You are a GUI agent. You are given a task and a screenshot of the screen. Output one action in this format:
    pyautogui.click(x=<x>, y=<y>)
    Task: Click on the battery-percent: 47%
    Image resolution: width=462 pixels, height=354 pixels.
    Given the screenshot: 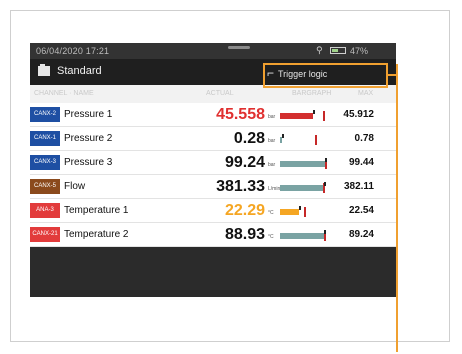 What is the action you would take?
    pyautogui.click(x=359, y=51)
    